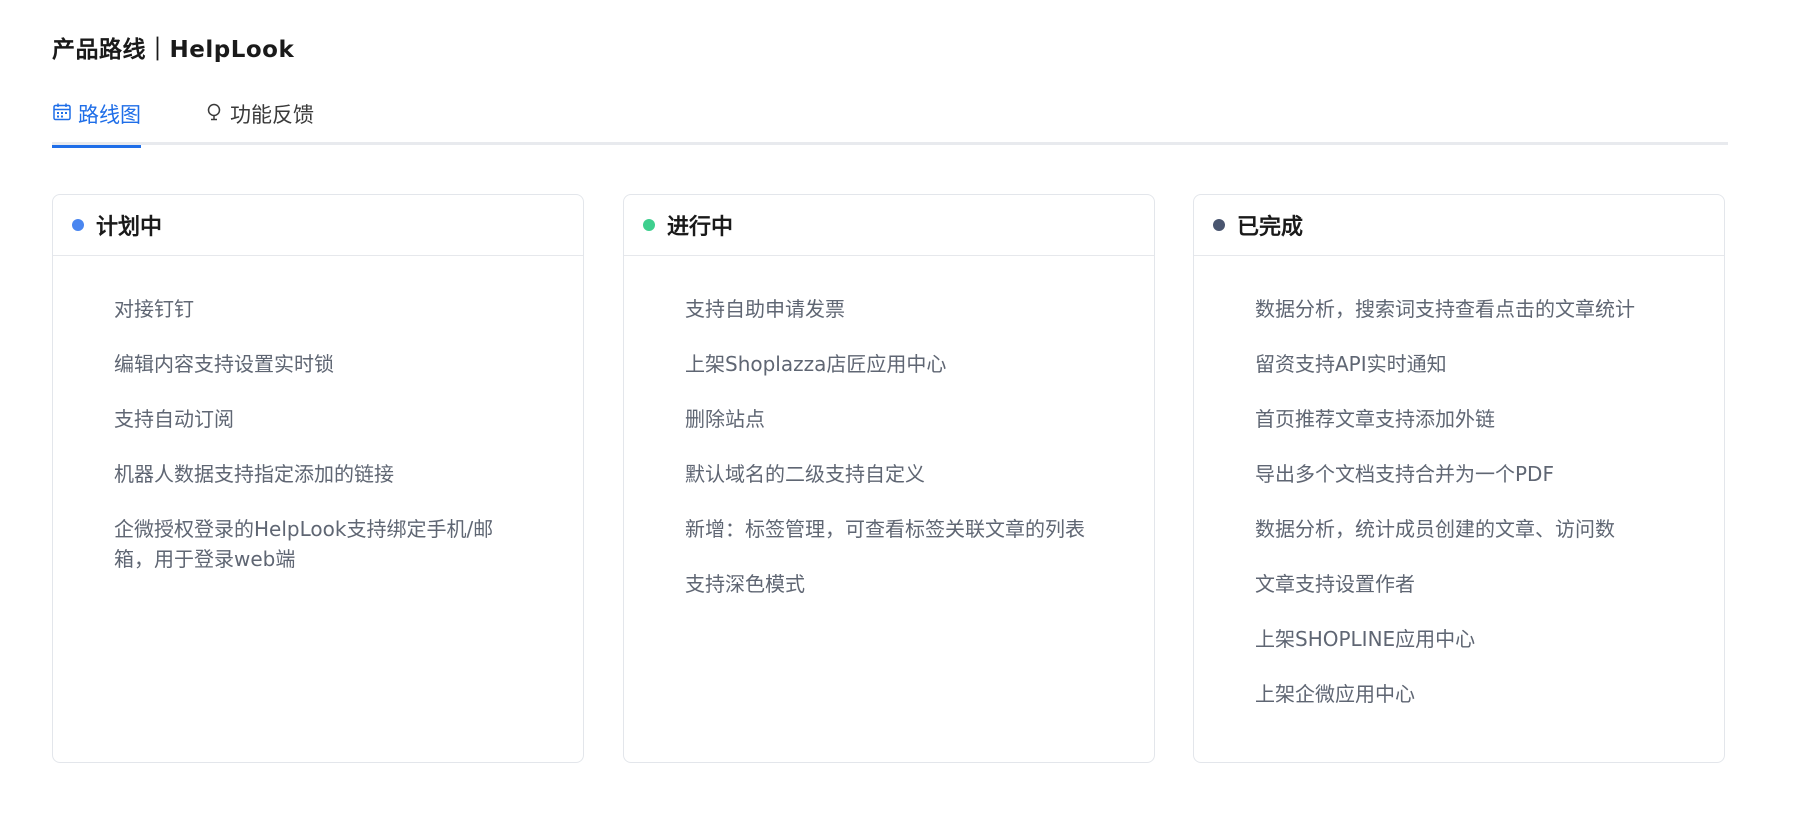 The width and height of the screenshot is (1797, 822). I want to click on roadmap-item: 支持深色模式, so click(890, 584).